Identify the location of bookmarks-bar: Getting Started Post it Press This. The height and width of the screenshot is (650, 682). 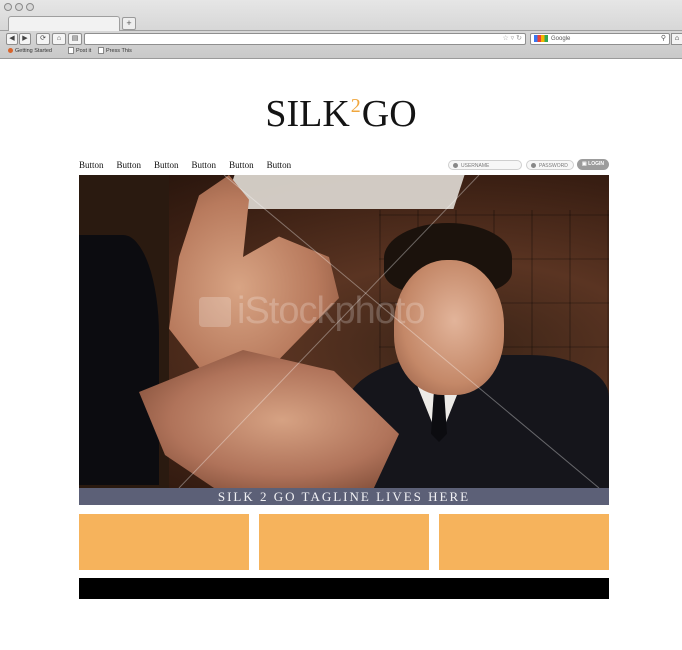
(341, 51).